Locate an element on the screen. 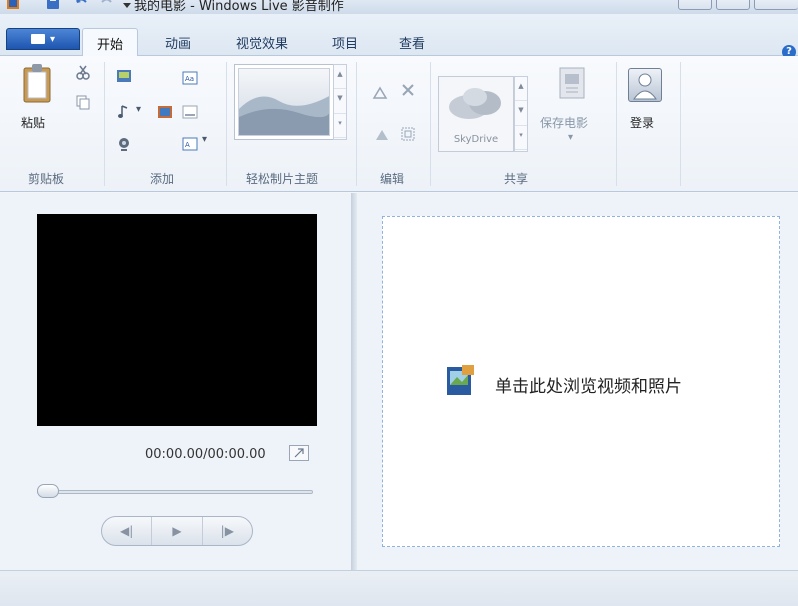 This screenshot has height=606, width=798. redo-icon is located at coordinates (107, 5).